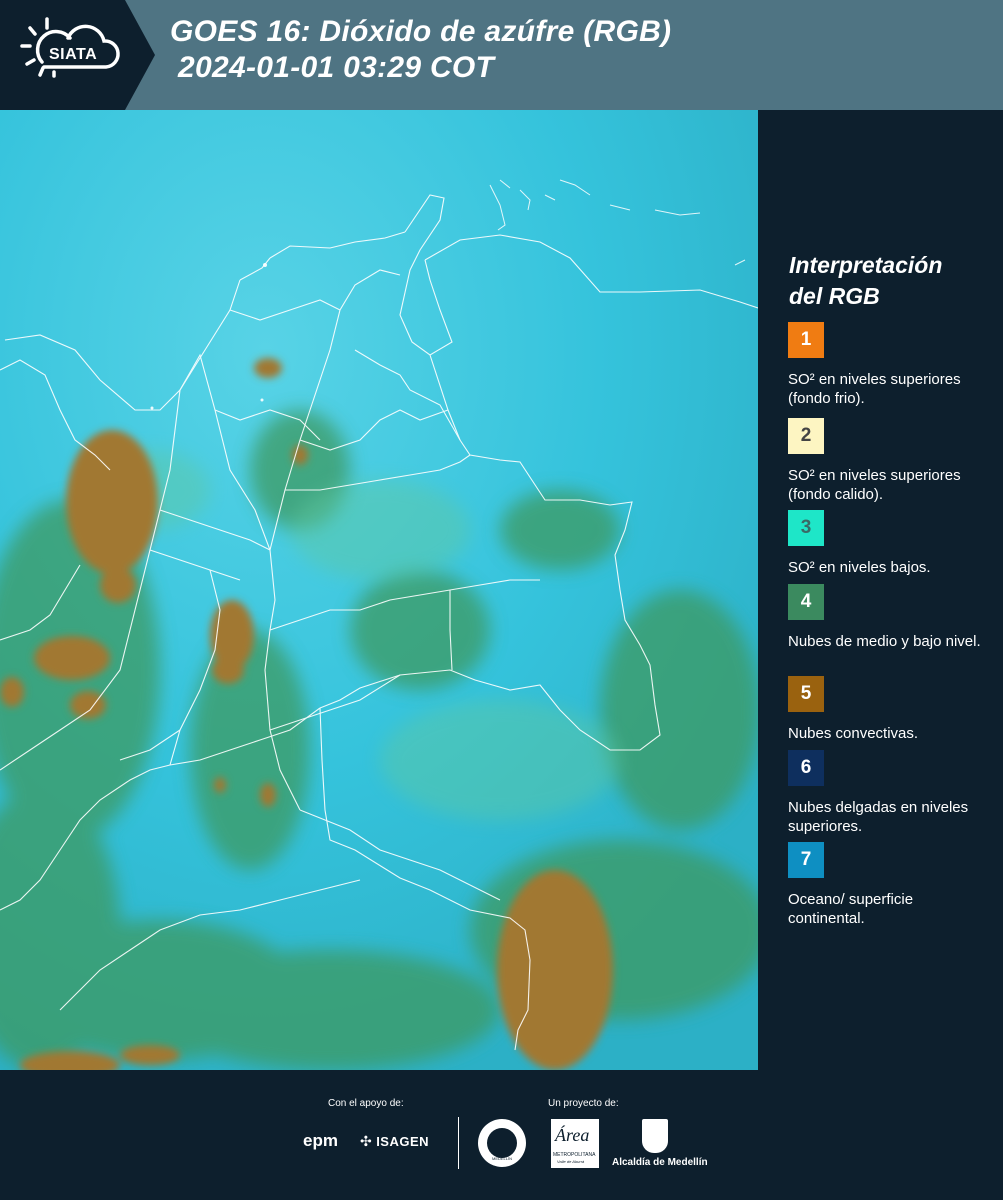  I want to click on footer-divider, so click(458, 1143).